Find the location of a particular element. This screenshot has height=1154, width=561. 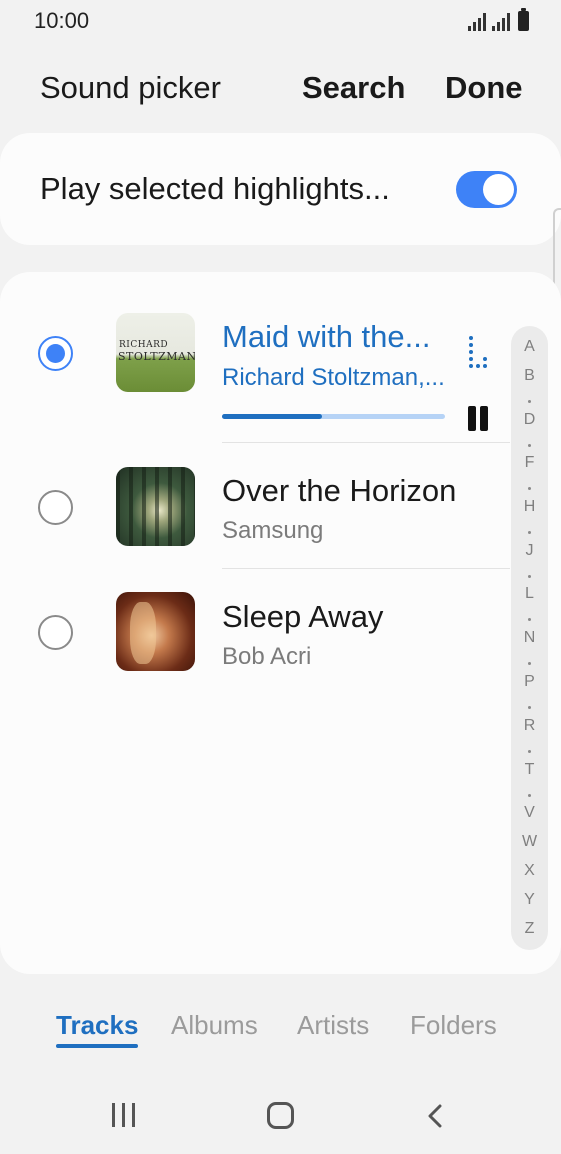

forest-image is located at coordinates (155, 506).